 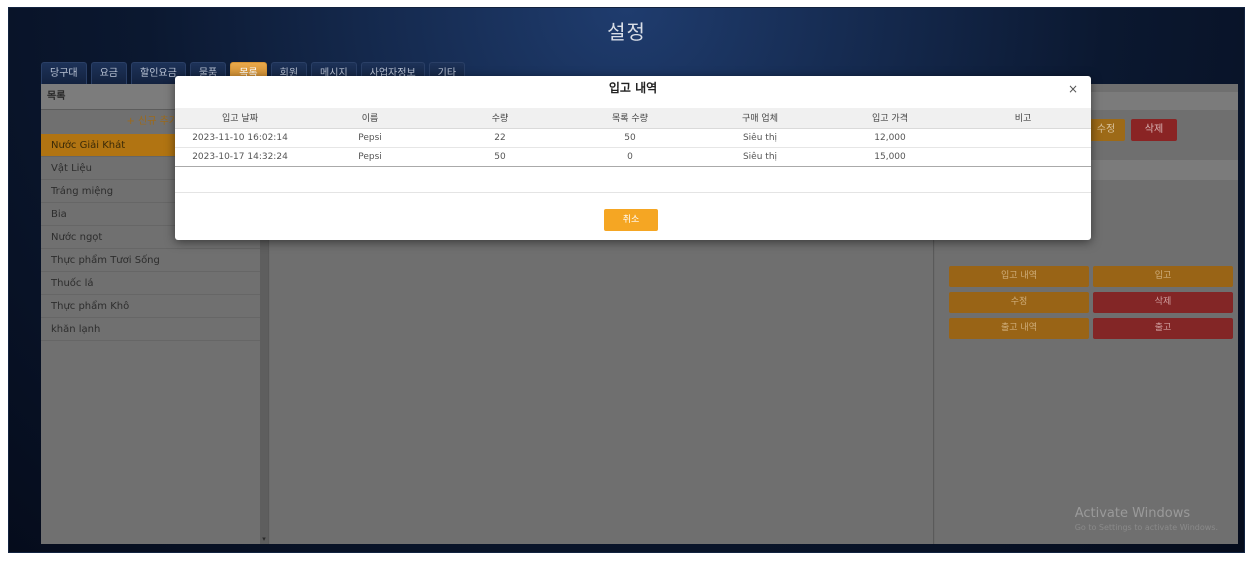 What do you see at coordinates (1154, 130) in the screenshot?
I see `delete-category-button: 삭제` at bounding box center [1154, 130].